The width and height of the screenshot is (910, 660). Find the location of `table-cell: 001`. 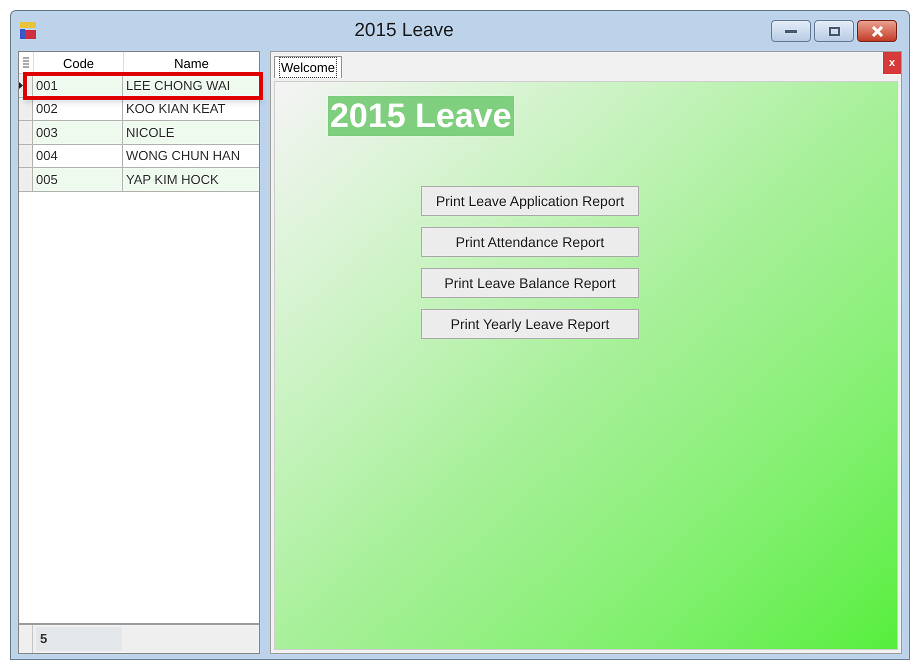

table-cell: 001 is located at coordinates (78, 85).